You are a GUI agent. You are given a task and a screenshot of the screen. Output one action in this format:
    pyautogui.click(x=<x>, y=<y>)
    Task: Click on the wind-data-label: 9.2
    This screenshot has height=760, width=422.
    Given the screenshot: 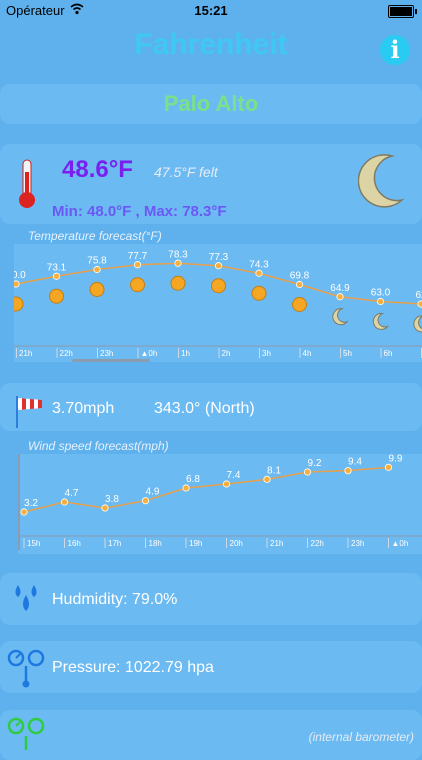 What is the action you would take?
    pyautogui.click(x=315, y=463)
    